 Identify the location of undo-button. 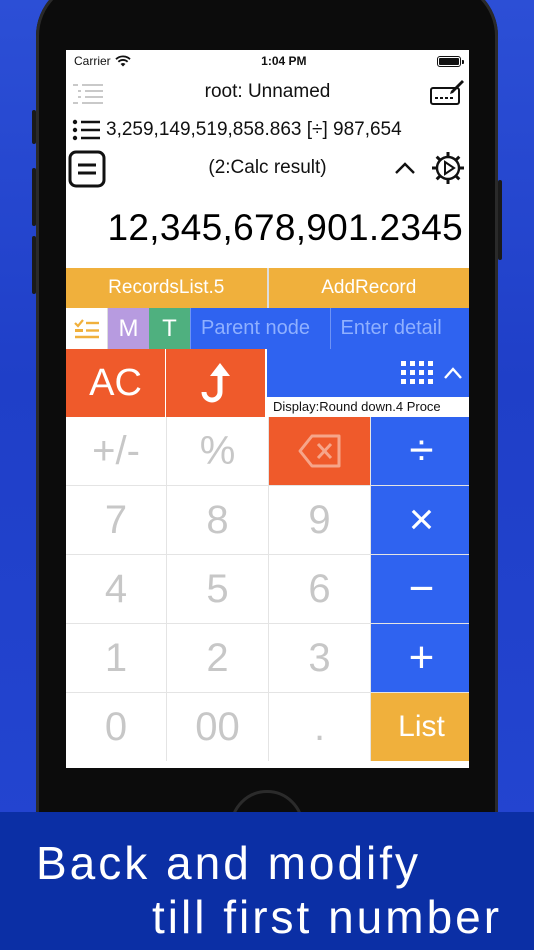
(216, 383).